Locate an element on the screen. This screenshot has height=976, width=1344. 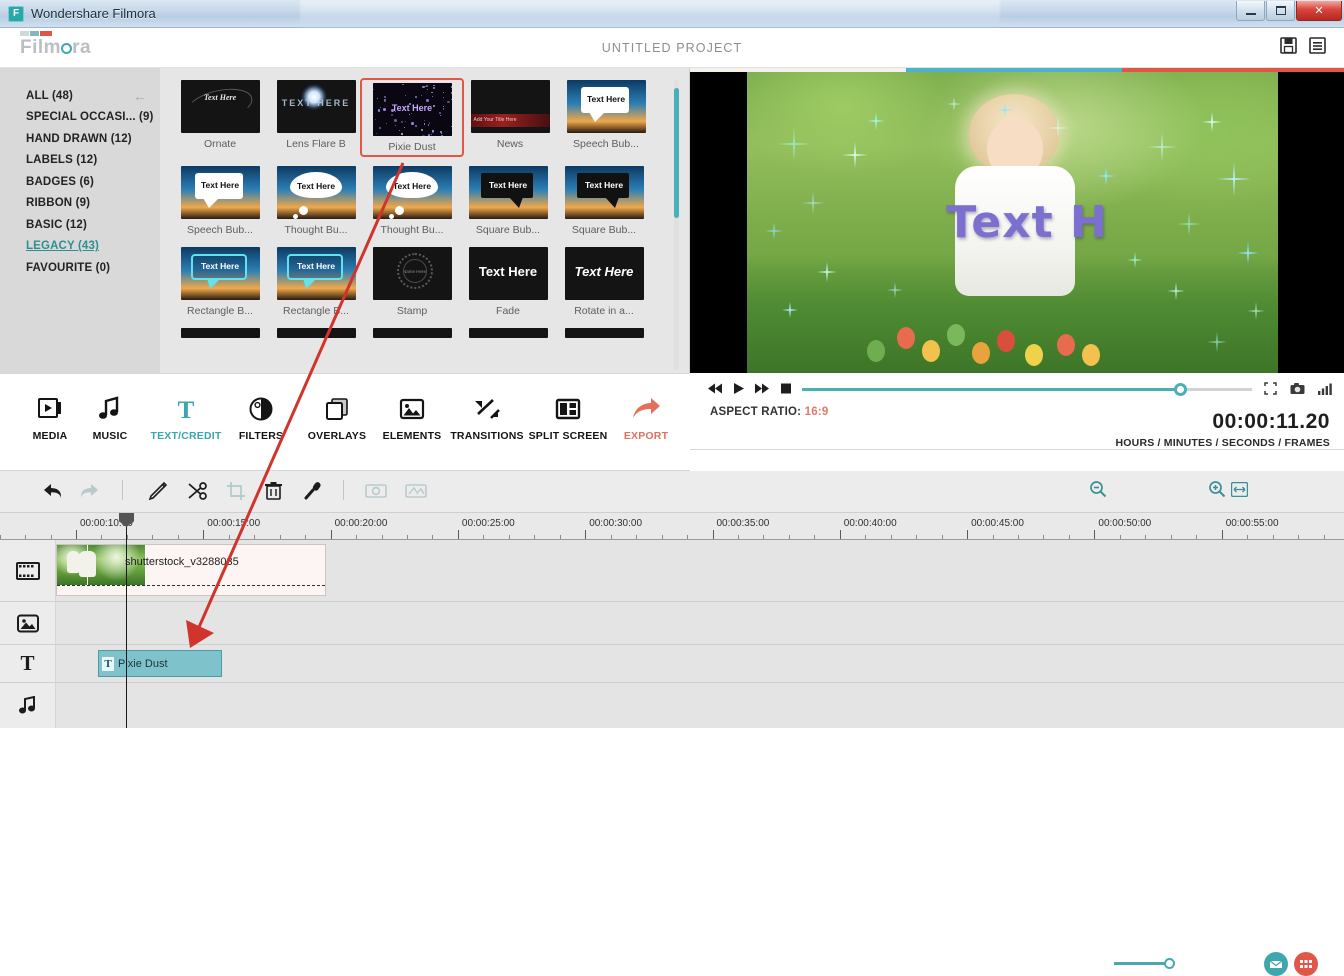
effect-item: Text Here Ornate is located at coordinates (220, 117).